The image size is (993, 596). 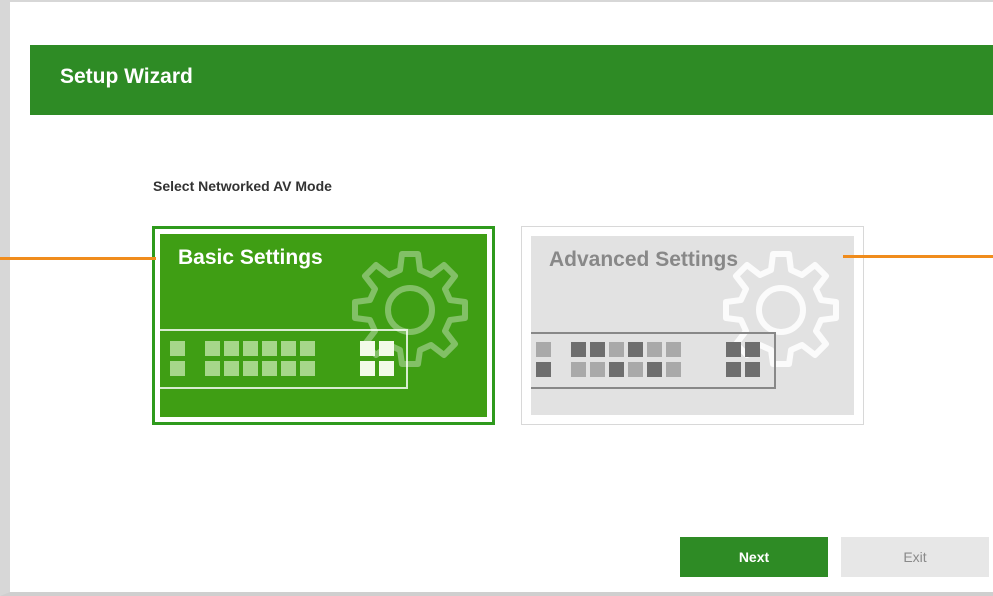 I want to click on wizard-header: Setup Wizard, so click(x=511, y=80).